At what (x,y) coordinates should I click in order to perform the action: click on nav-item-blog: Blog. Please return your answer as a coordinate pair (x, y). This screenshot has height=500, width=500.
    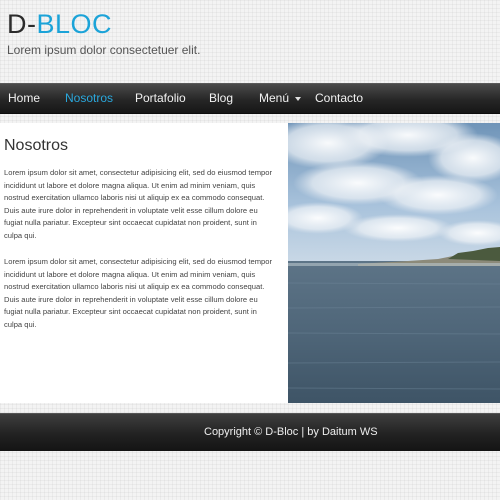
    Looking at the image, I should click on (221, 98).